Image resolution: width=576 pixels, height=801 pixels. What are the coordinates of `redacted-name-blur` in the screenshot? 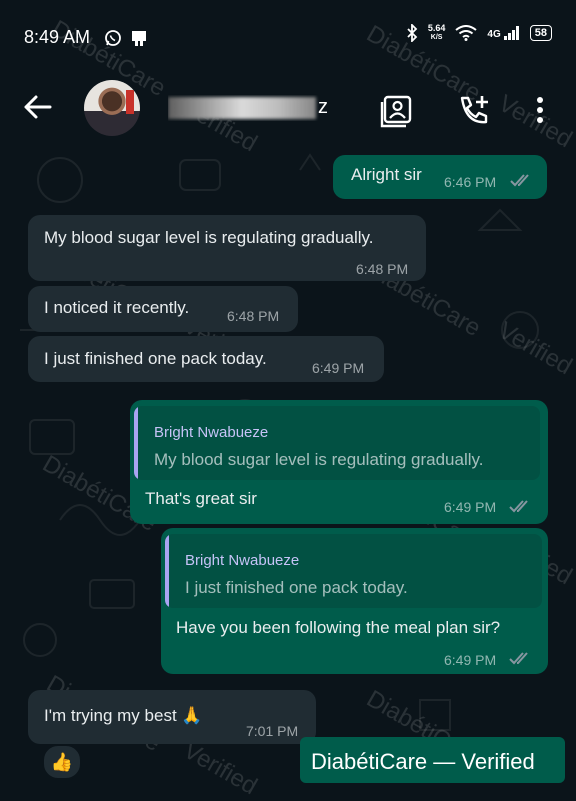 It's located at (242, 108).